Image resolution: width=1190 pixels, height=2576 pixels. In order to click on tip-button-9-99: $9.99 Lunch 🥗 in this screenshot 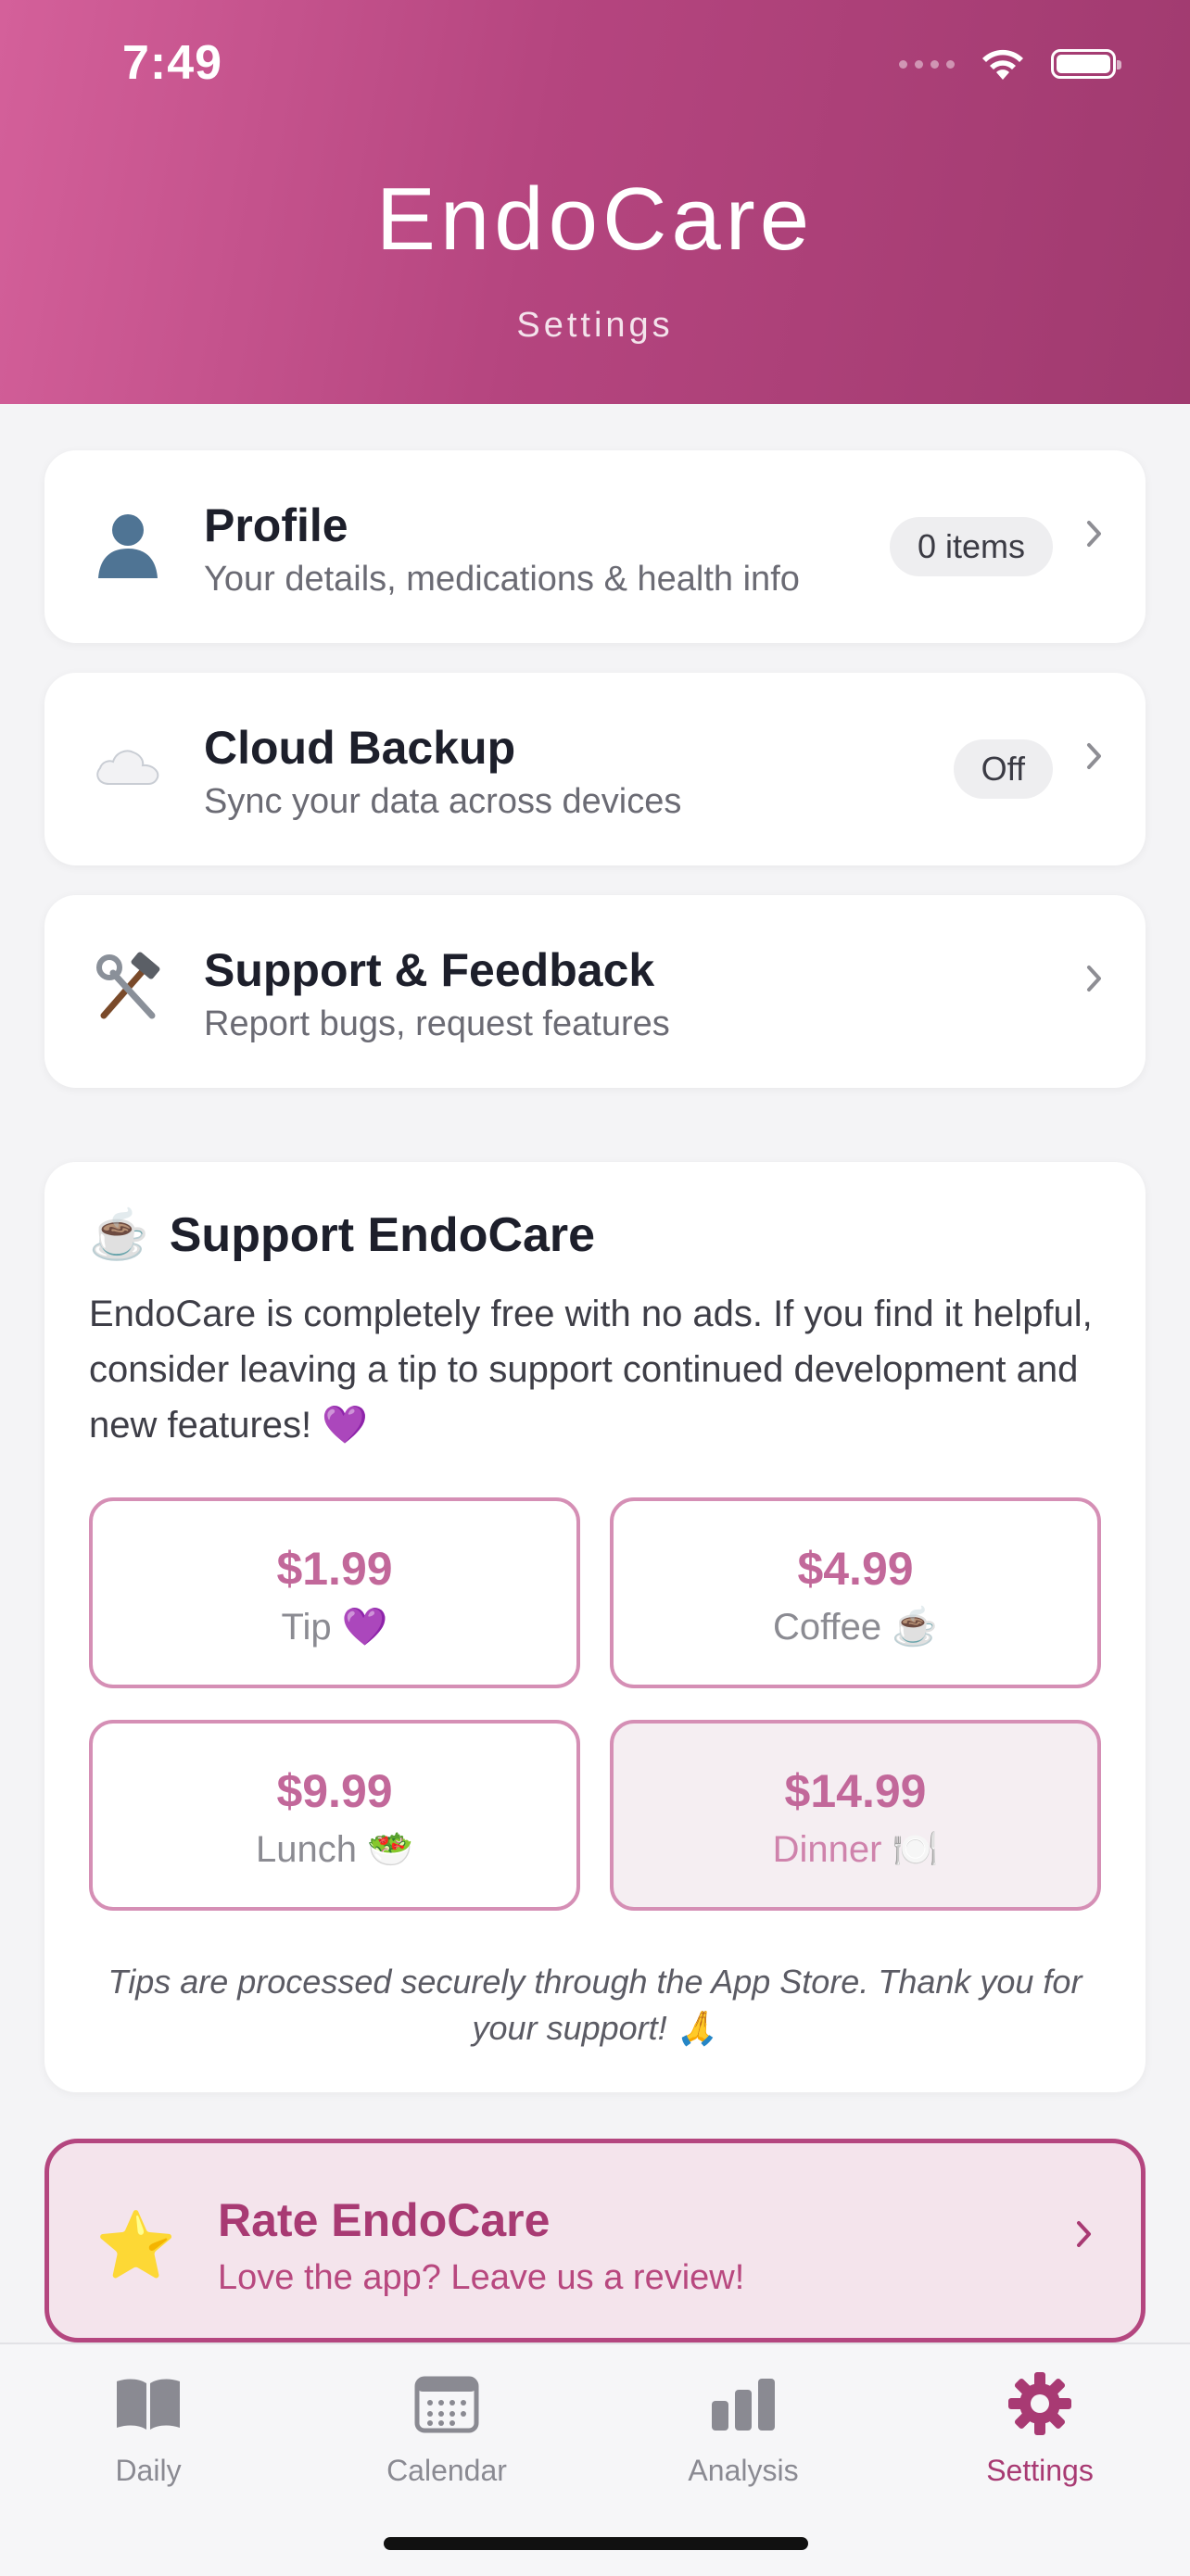, I will do `click(334, 1816)`.